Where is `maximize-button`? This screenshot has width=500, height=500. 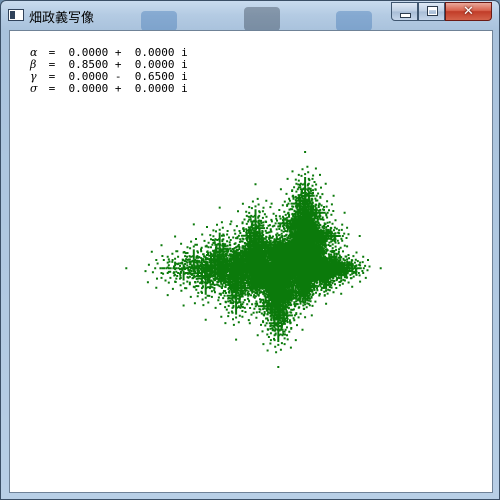 maximize-button is located at coordinates (431, 11).